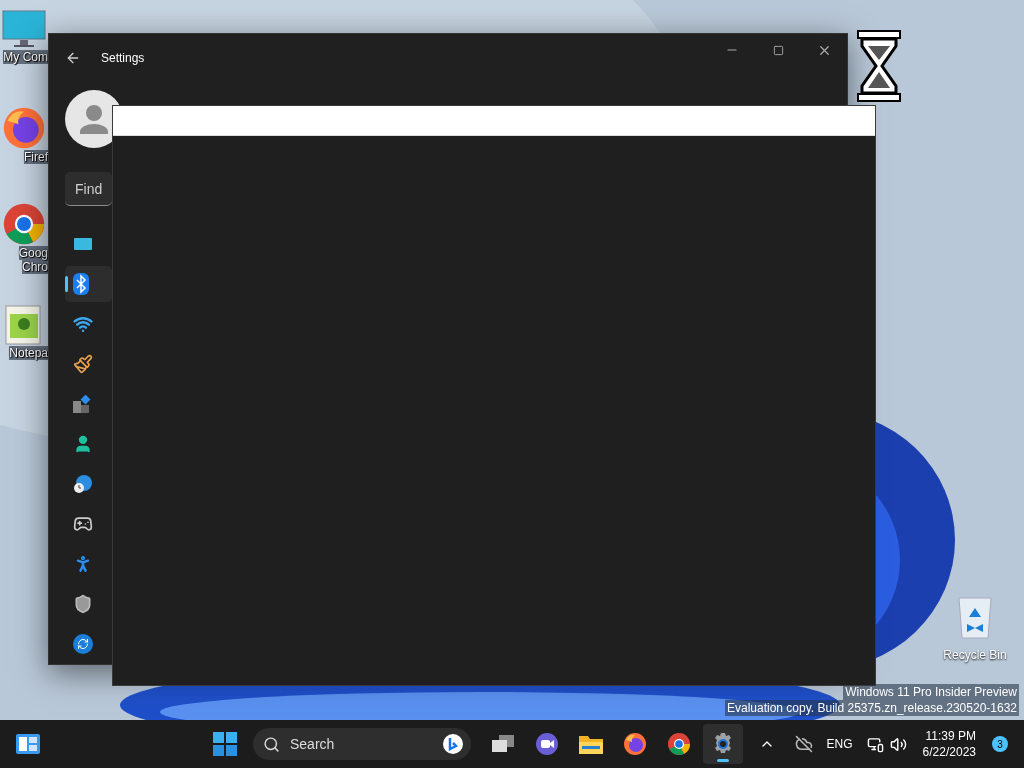 This screenshot has height=768, width=1024. What do you see at coordinates (28, 744) in the screenshot?
I see `widgets-icon` at bounding box center [28, 744].